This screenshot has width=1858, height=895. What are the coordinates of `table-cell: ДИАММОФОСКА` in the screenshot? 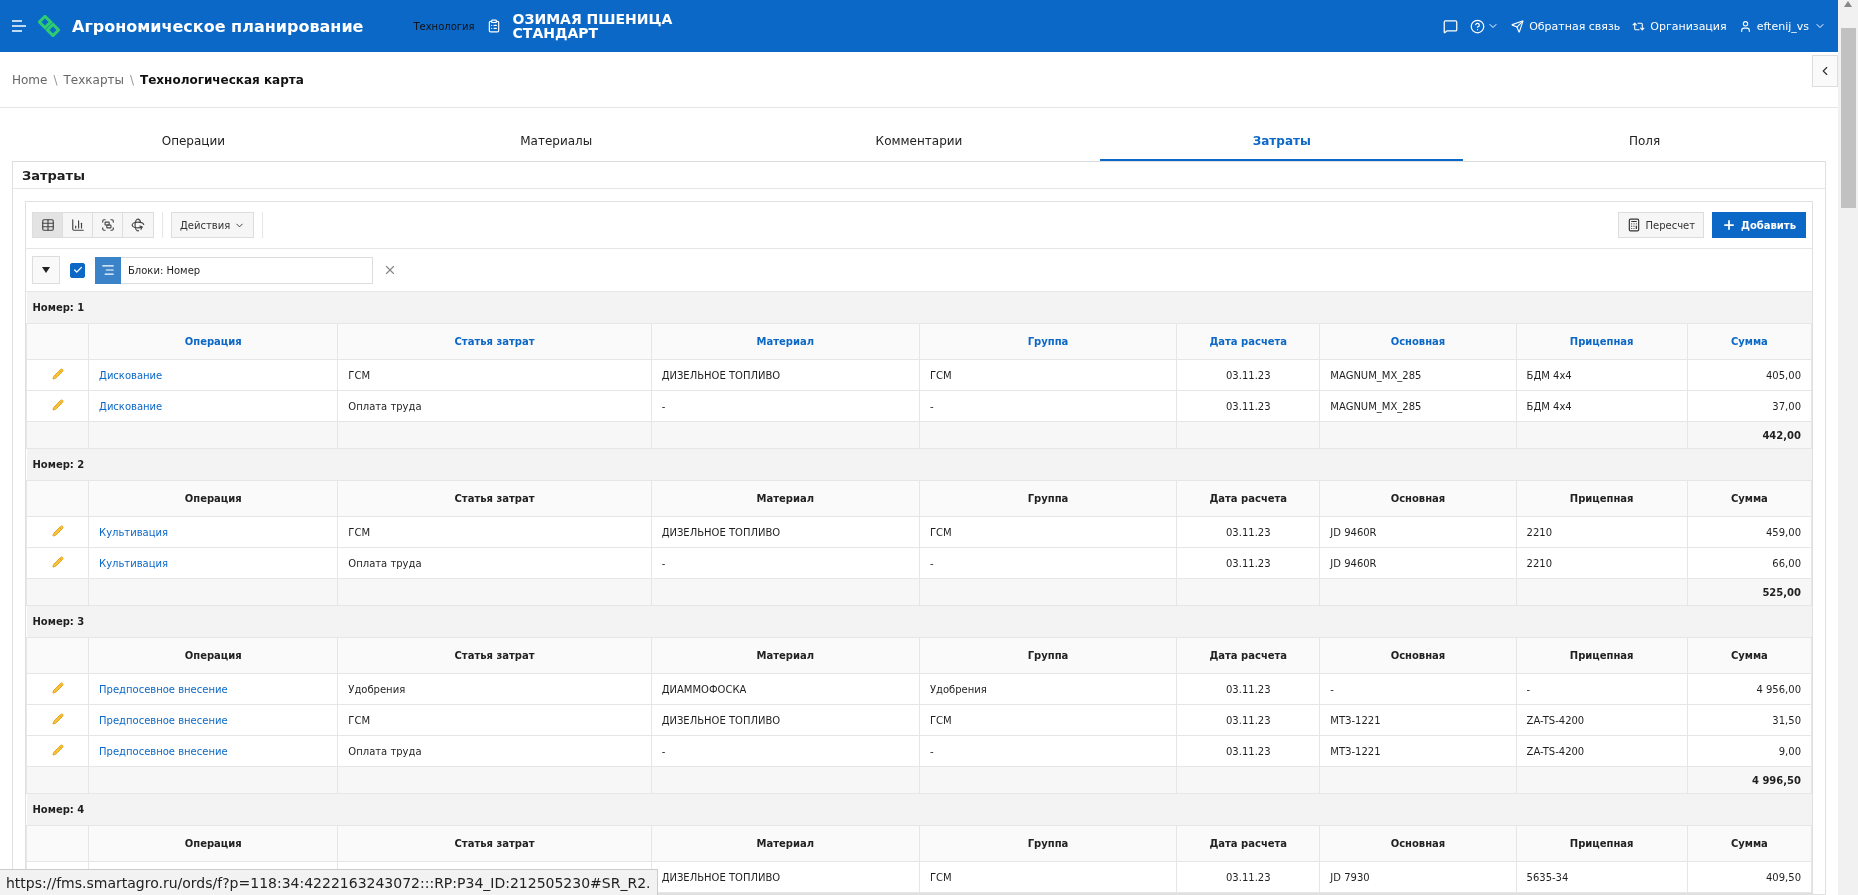 It's located at (785, 689).